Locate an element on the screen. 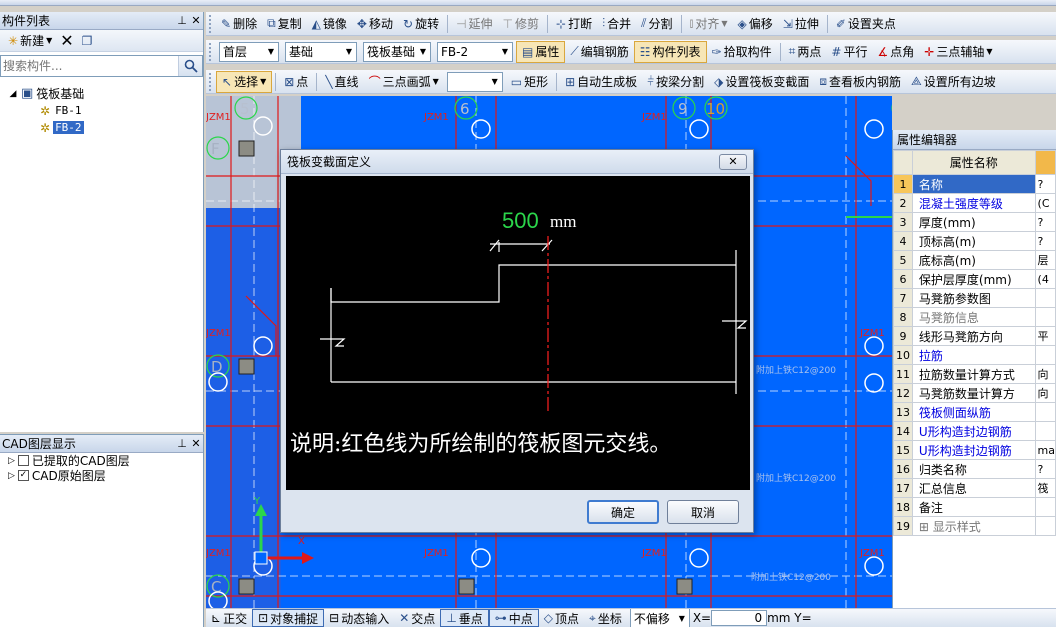  intersection-snap: ✕ 交点 is located at coordinates (417, 618).